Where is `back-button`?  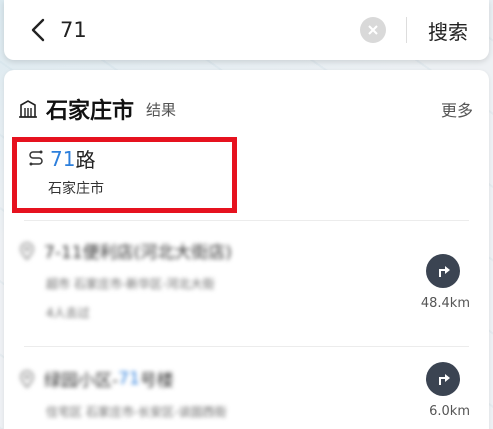 back-button is located at coordinates (38, 30).